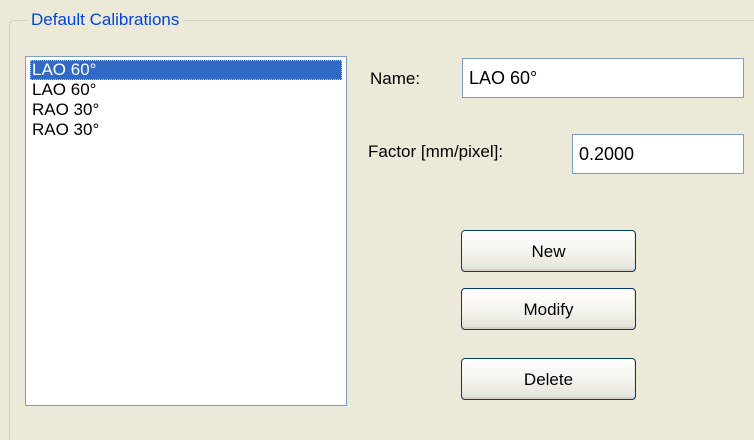  I want to click on factor-field: 0.2000, so click(658, 154).